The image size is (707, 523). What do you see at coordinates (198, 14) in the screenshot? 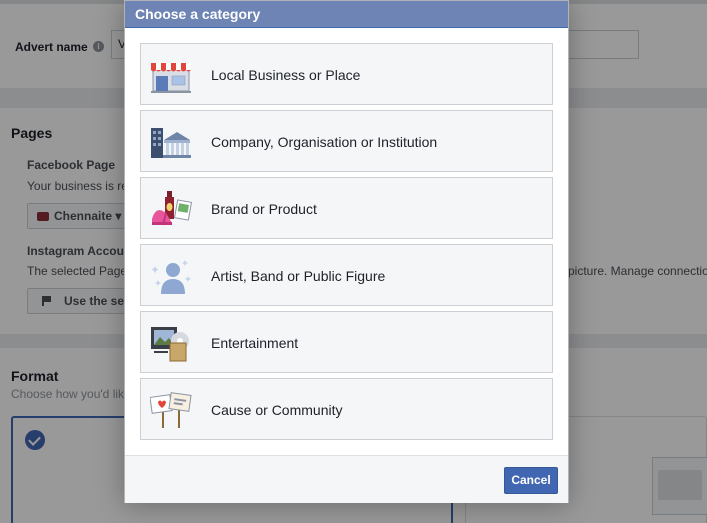
I see `dialog-title: Choose a category` at bounding box center [198, 14].